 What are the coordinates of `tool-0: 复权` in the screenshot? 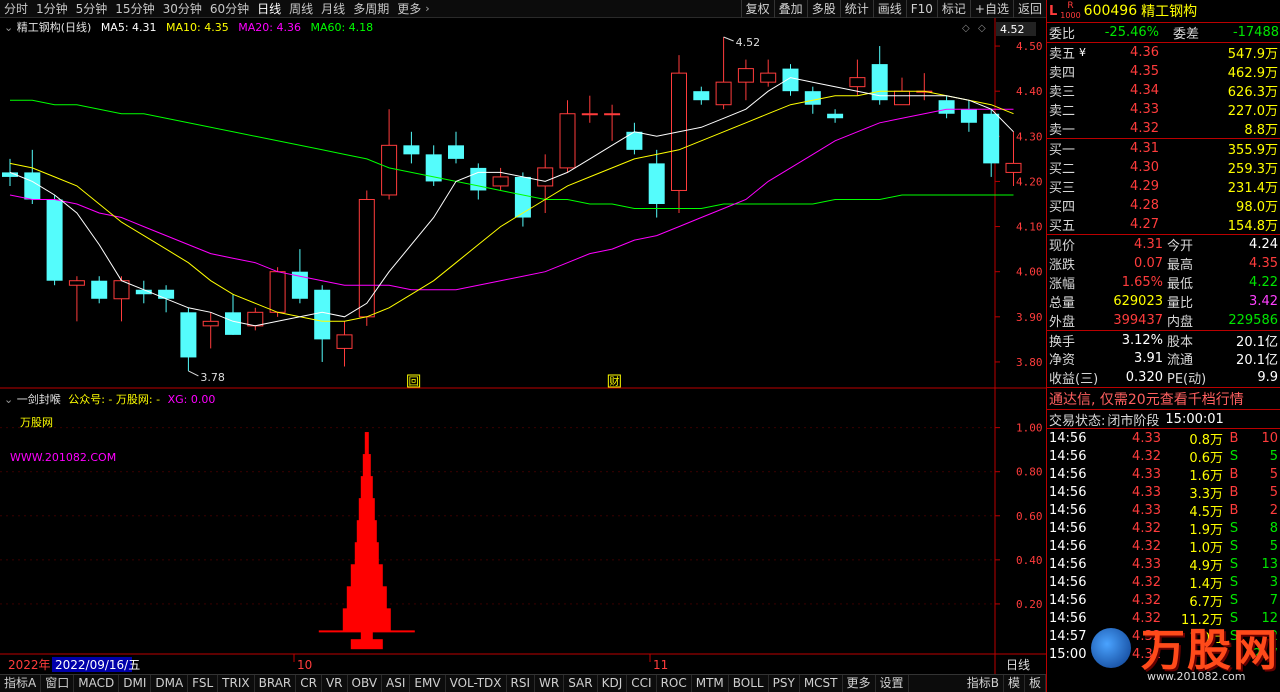 It's located at (757, 9).